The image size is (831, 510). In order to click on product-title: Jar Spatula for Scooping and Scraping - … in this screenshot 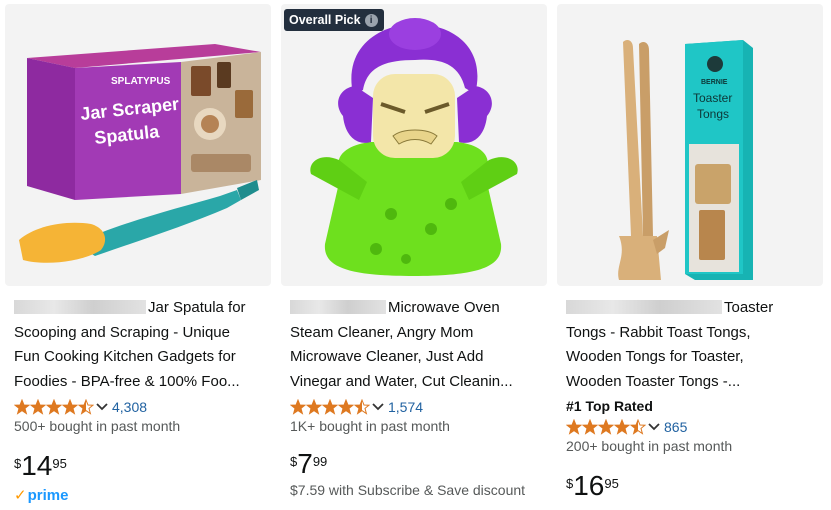, I will do `click(140, 345)`.